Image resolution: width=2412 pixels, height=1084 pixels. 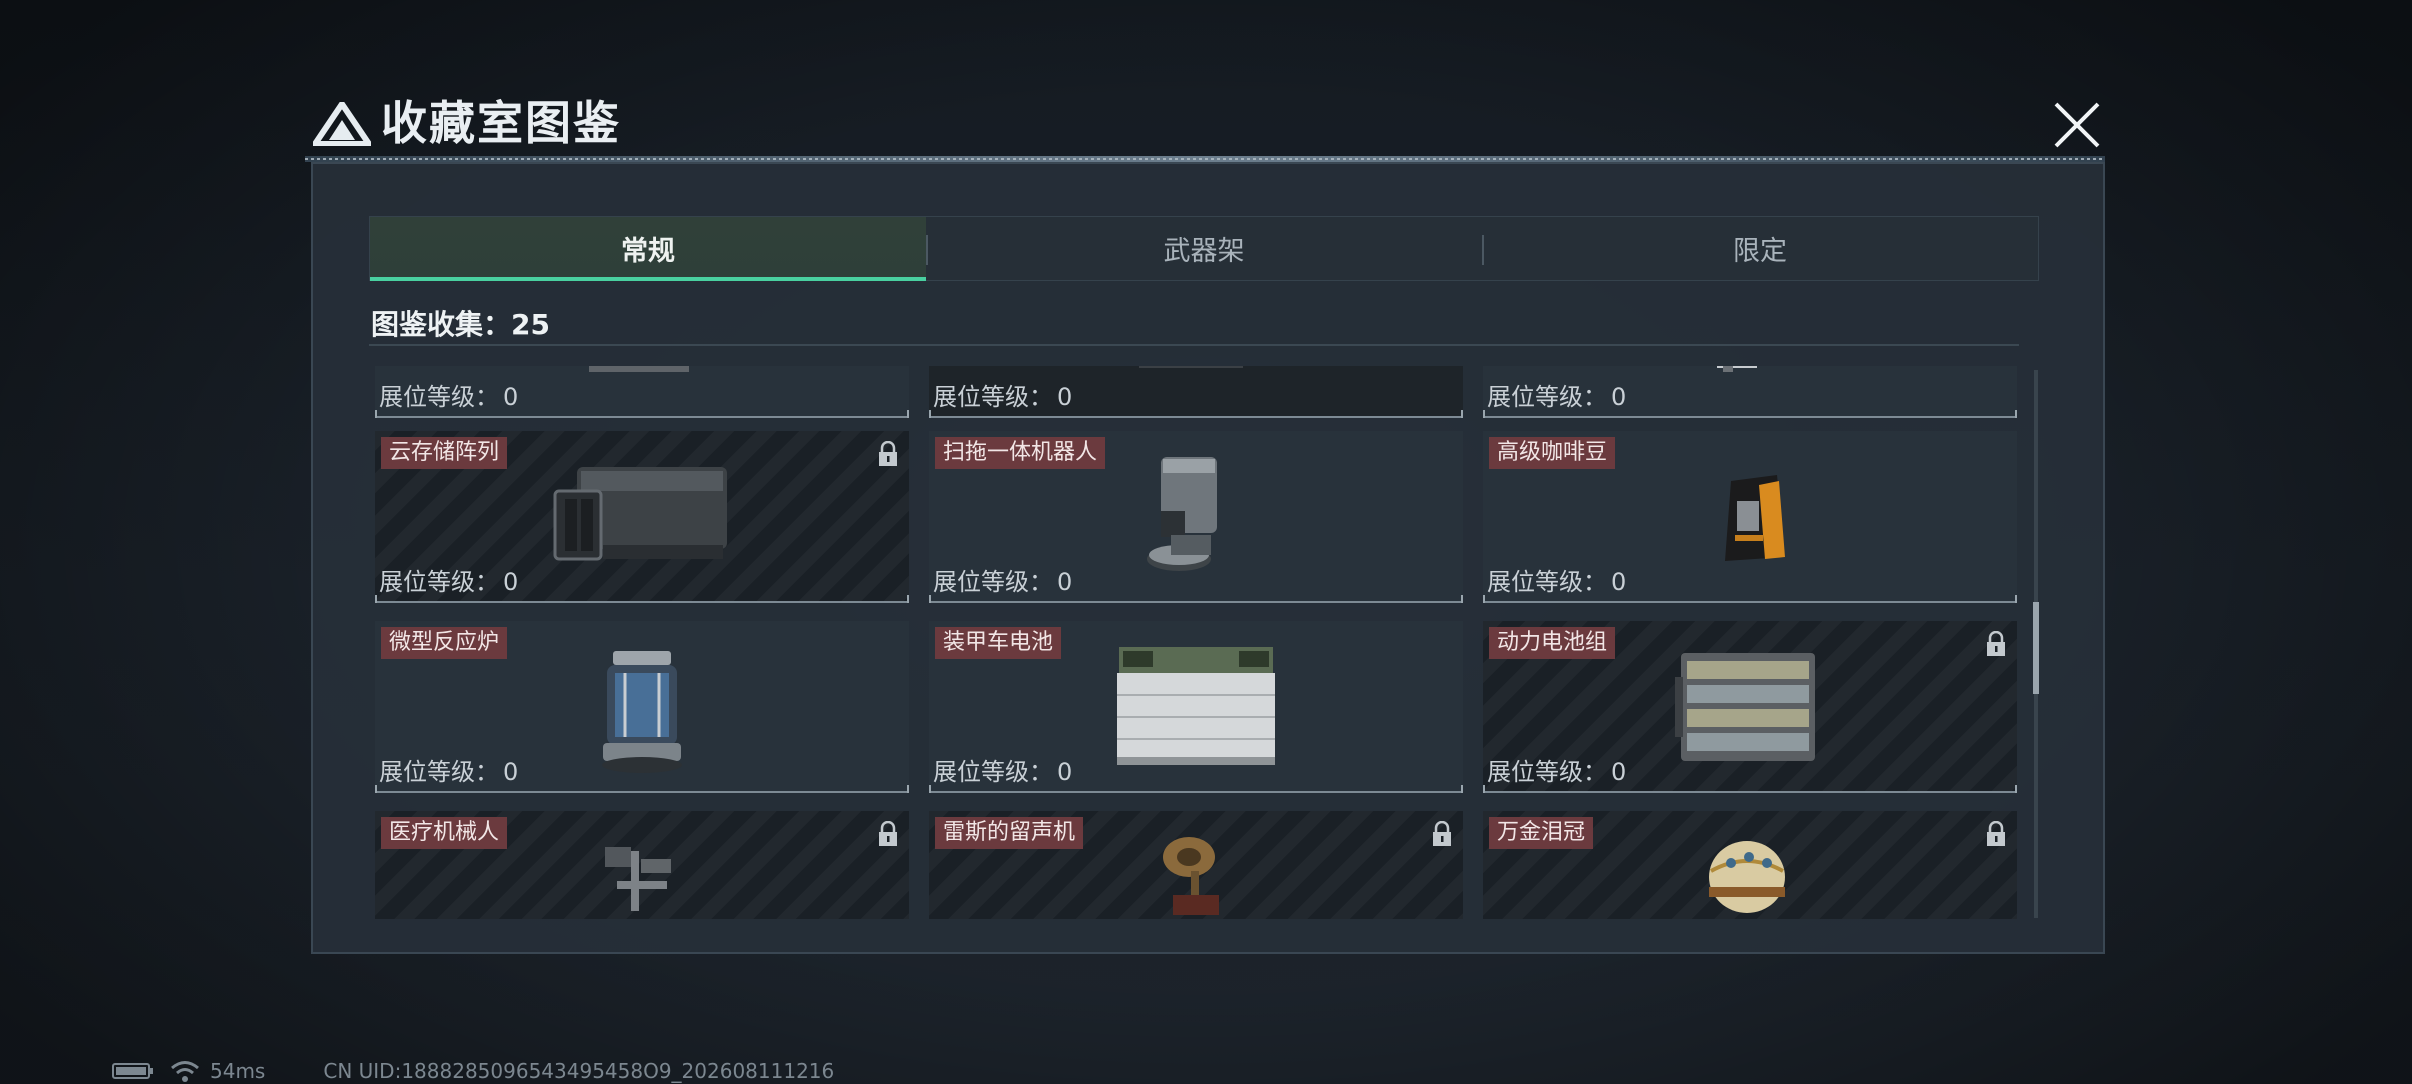 What do you see at coordinates (444, 453) in the screenshot?
I see `item-name: 云存储阵列` at bounding box center [444, 453].